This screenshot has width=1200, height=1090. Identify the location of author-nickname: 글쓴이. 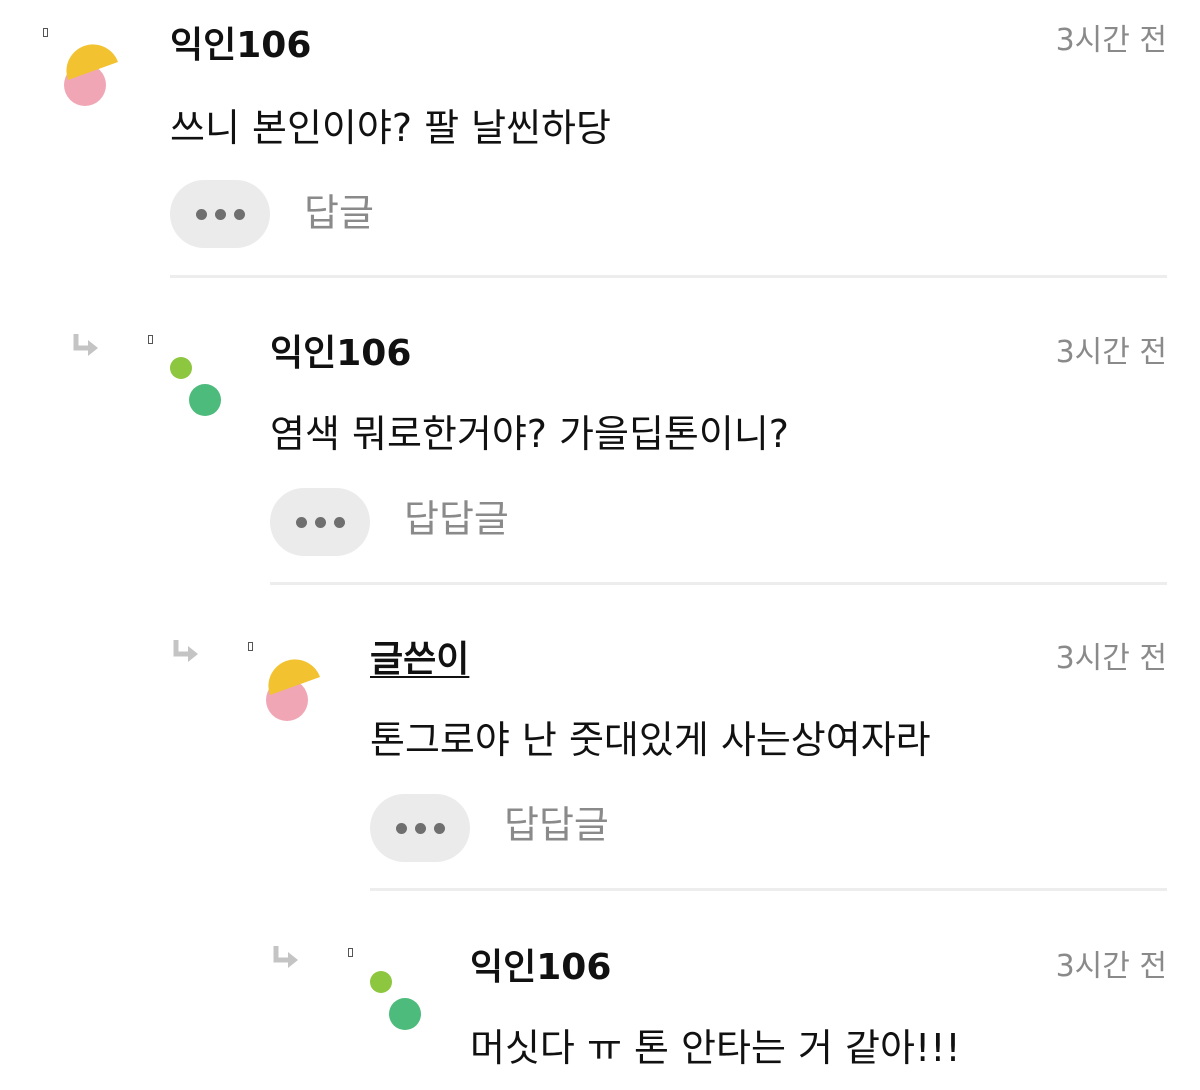
(419, 660).